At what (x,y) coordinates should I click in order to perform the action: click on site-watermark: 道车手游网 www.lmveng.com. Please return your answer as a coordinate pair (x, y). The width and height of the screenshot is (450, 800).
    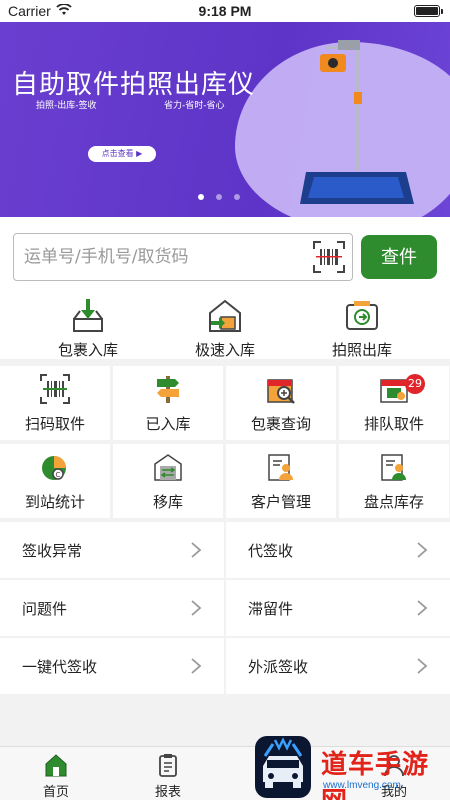
    Looking at the image, I should click on (352, 768).